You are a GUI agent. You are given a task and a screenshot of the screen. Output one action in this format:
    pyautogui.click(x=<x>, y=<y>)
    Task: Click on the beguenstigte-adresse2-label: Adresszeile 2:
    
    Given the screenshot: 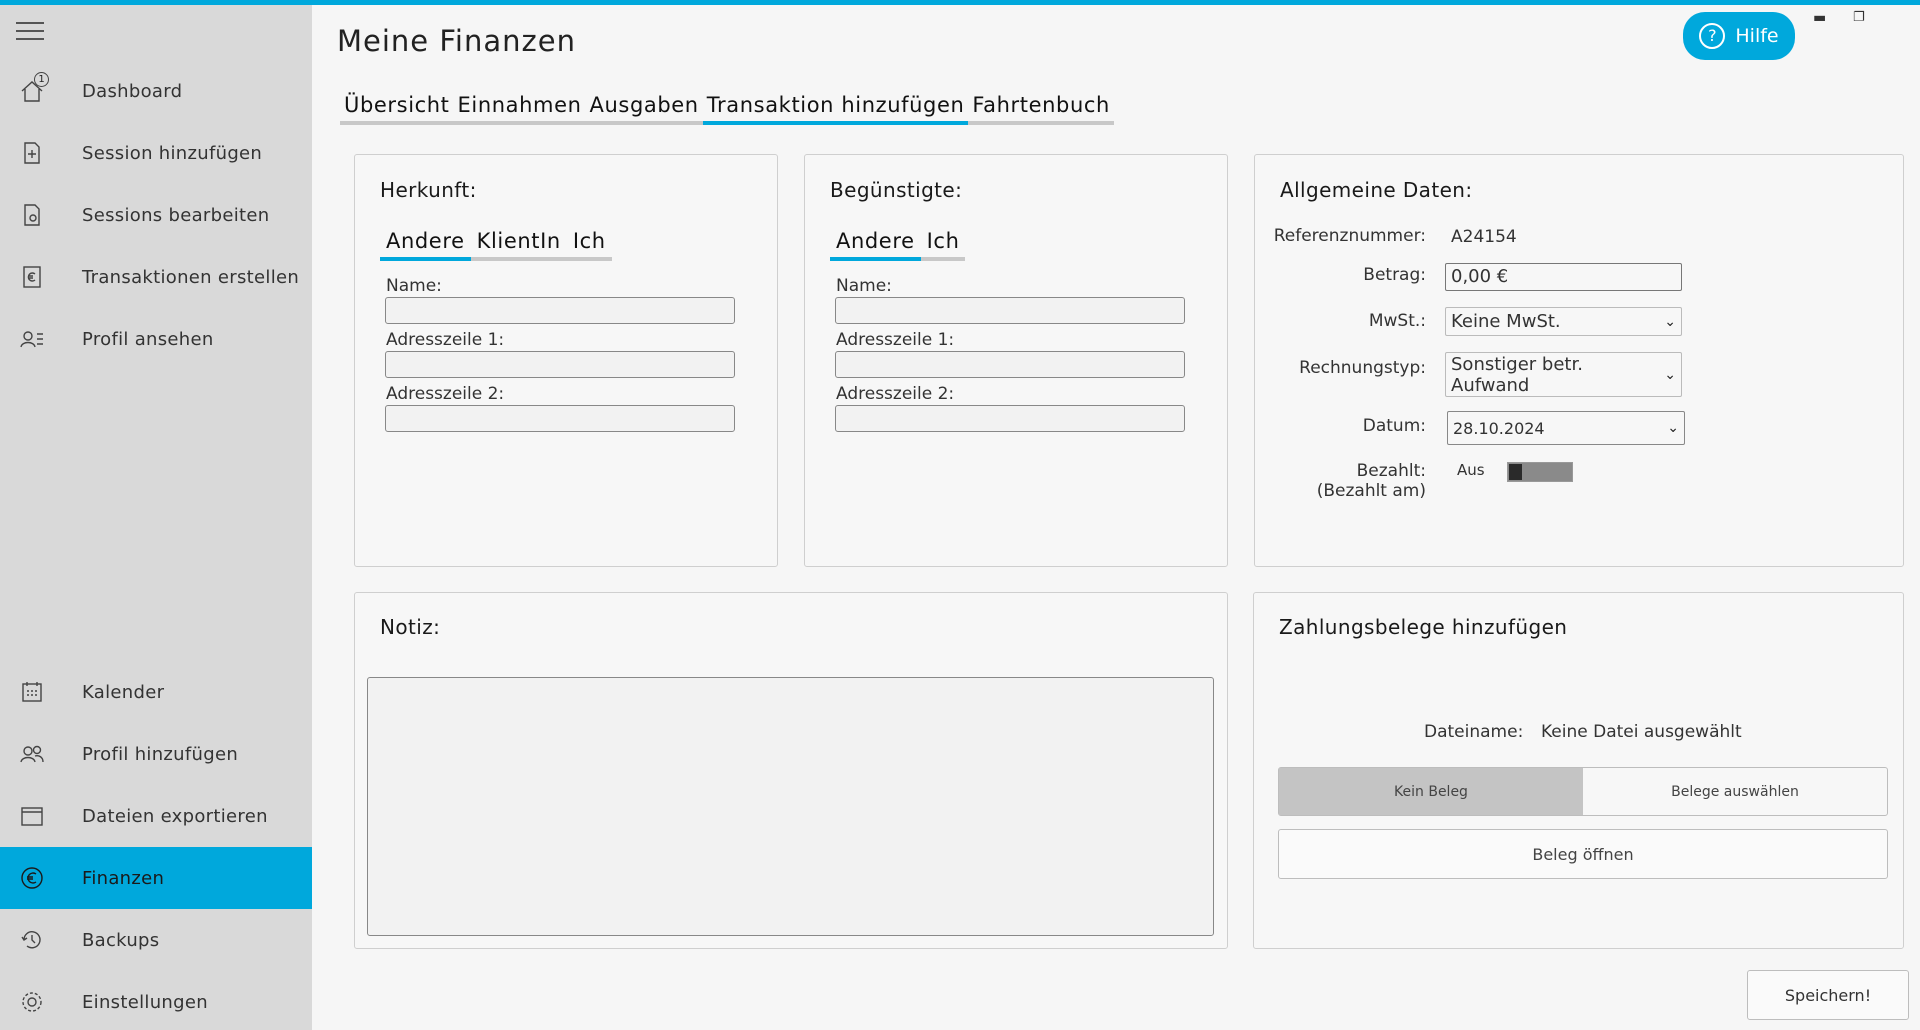 What is the action you would take?
    pyautogui.click(x=895, y=394)
    